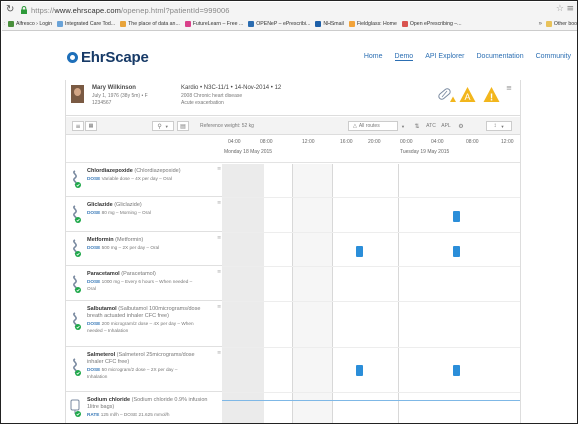 This screenshot has width=578, height=424. What do you see at coordinates (372, 24) in the screenshot?
I see `bookmark-item: Fieldglass: Home` at bounding box center [372, 24].